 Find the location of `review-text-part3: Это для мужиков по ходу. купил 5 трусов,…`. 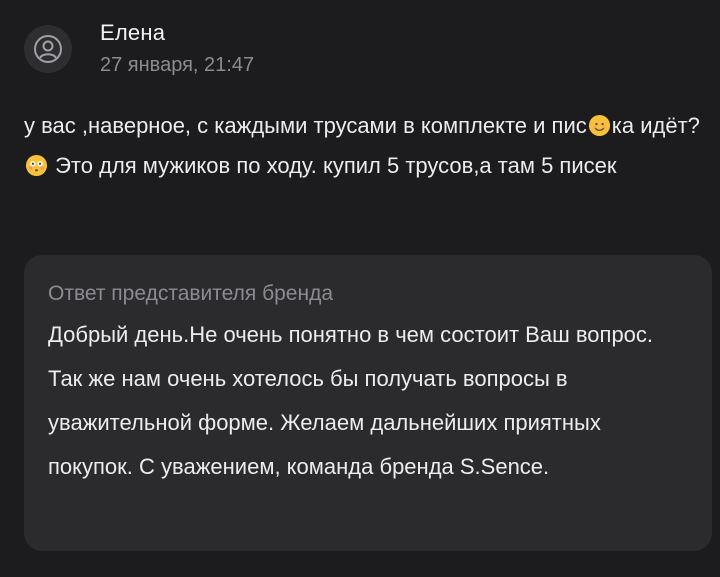

review-text-part3: Это для мужиков по ходу. купил 5 трусов,… is located at coordinates (333, 165).